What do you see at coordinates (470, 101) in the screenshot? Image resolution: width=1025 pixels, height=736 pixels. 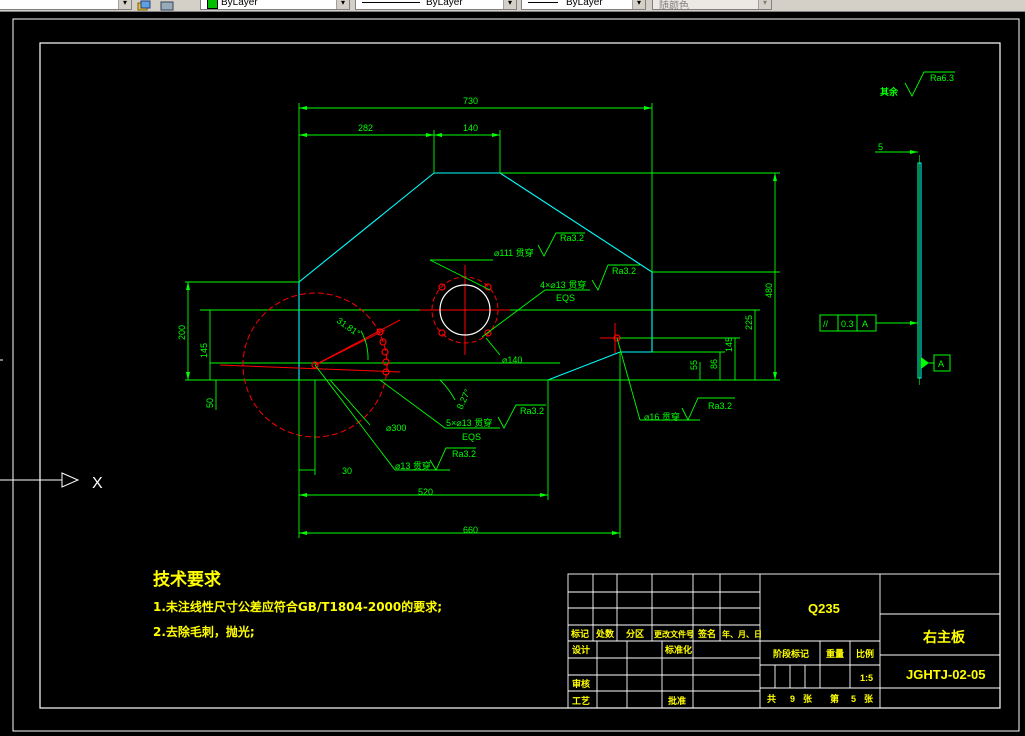 I see `dim-730: 730` at bounding box center [470, 101].